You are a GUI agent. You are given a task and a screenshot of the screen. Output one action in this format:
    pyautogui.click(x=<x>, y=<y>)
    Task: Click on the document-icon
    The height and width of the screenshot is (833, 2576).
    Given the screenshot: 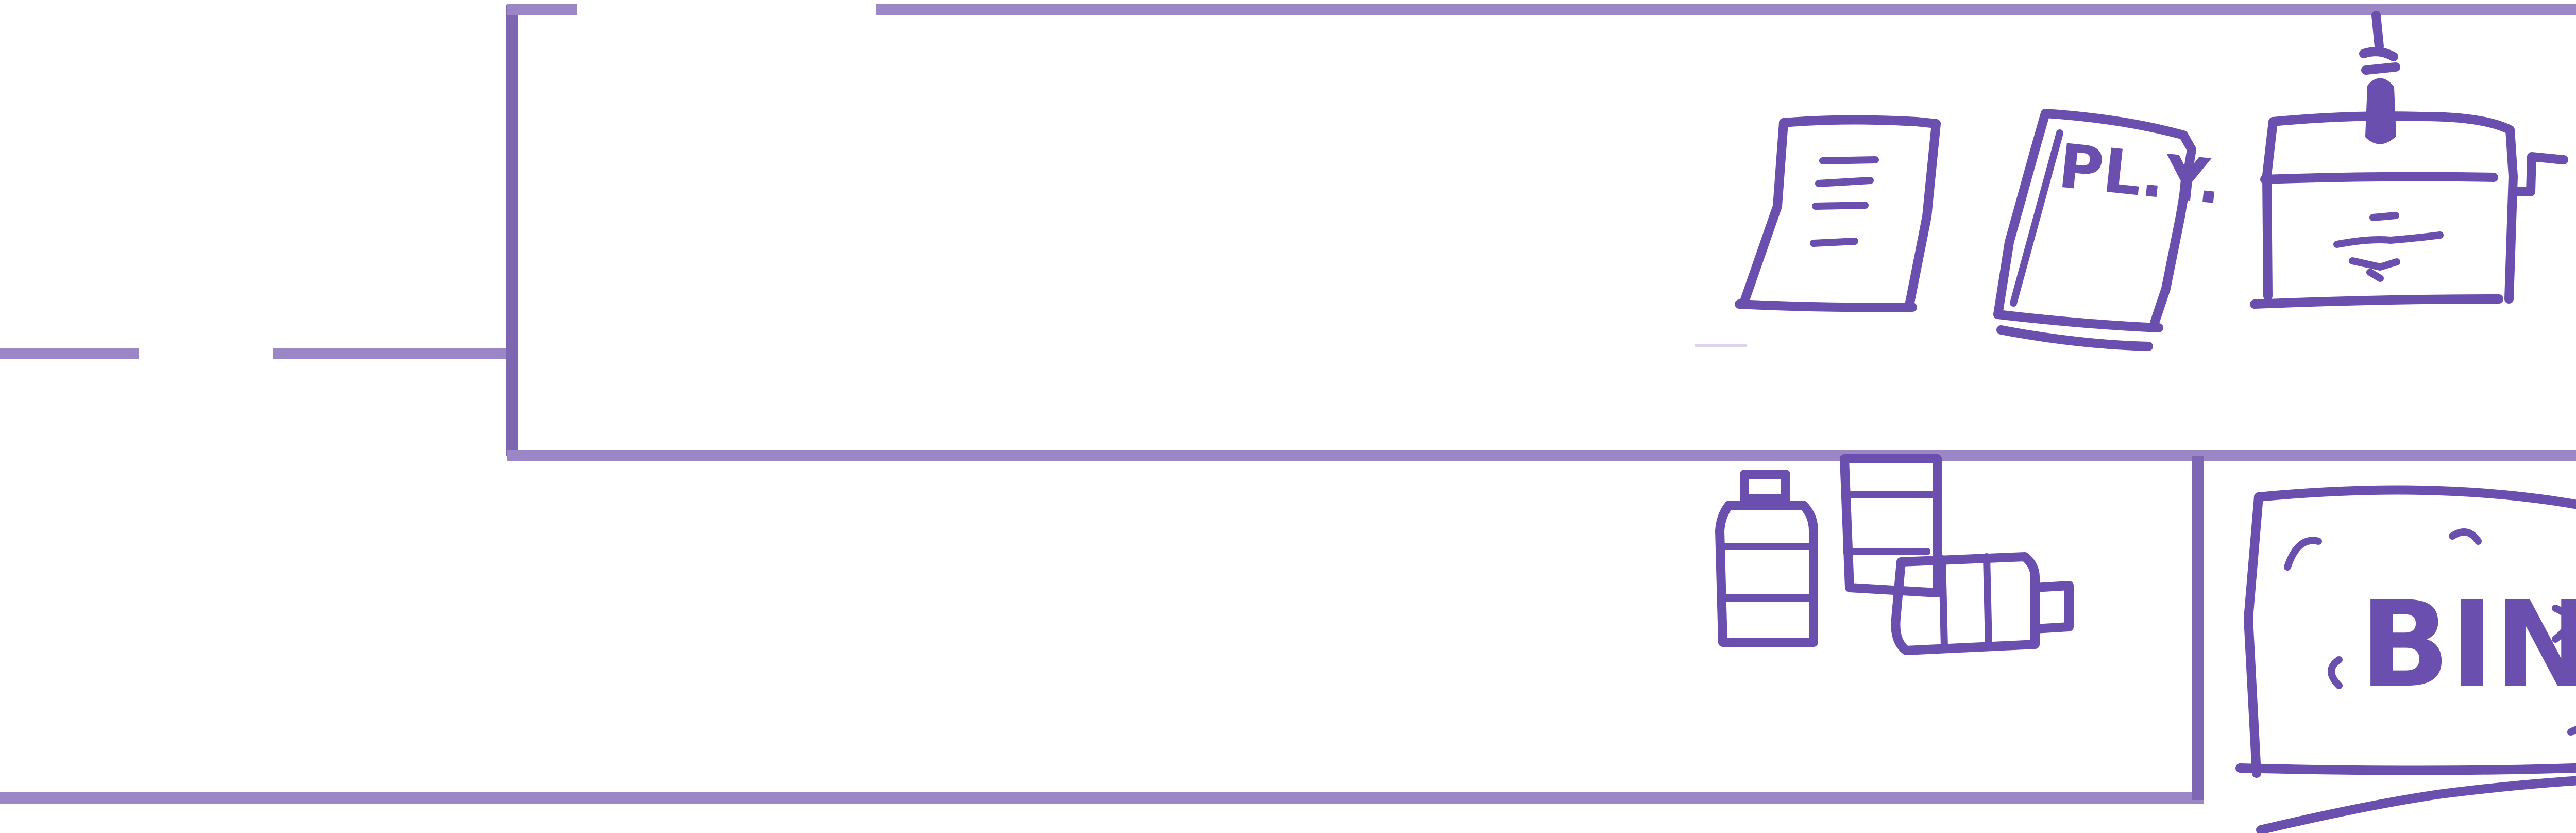 What is the action you would take?
    pyautogui.click(x=1838, y=213)
    